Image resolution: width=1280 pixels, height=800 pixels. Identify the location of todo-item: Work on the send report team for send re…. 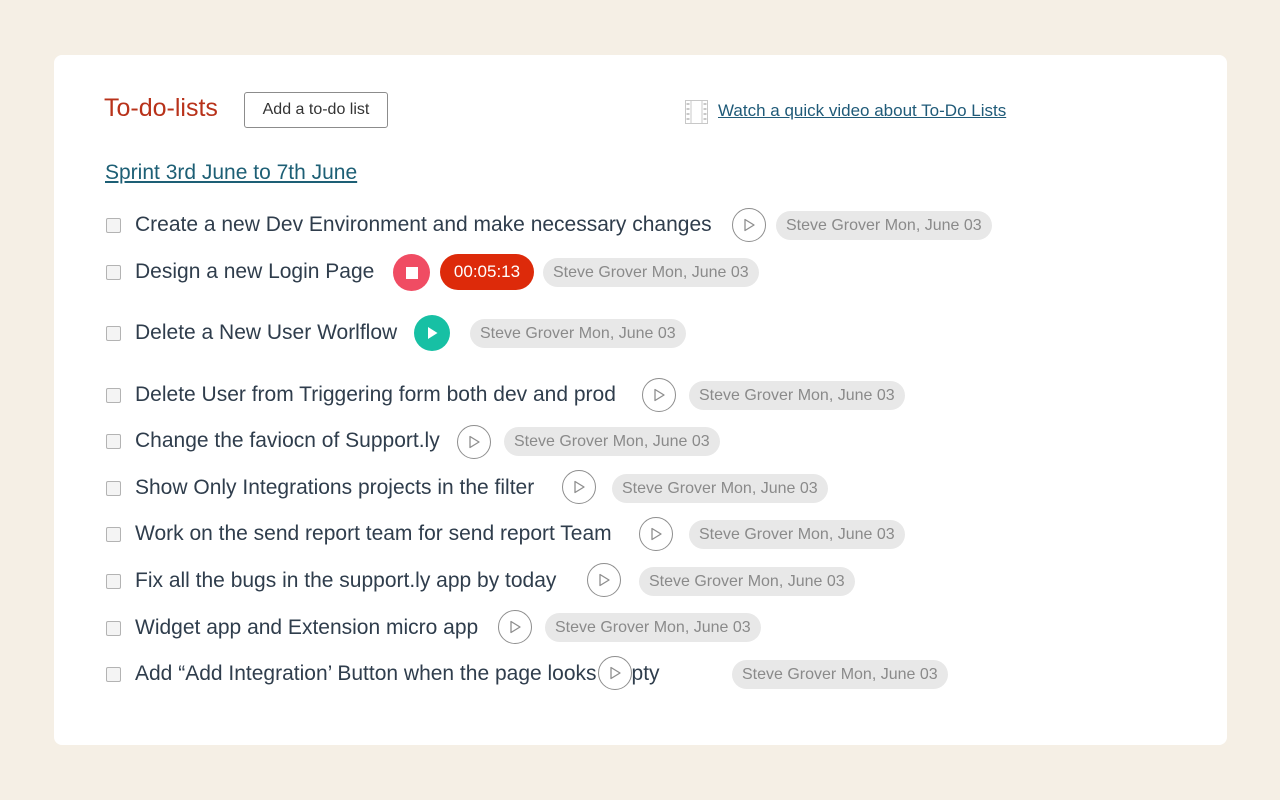
(640, 534).